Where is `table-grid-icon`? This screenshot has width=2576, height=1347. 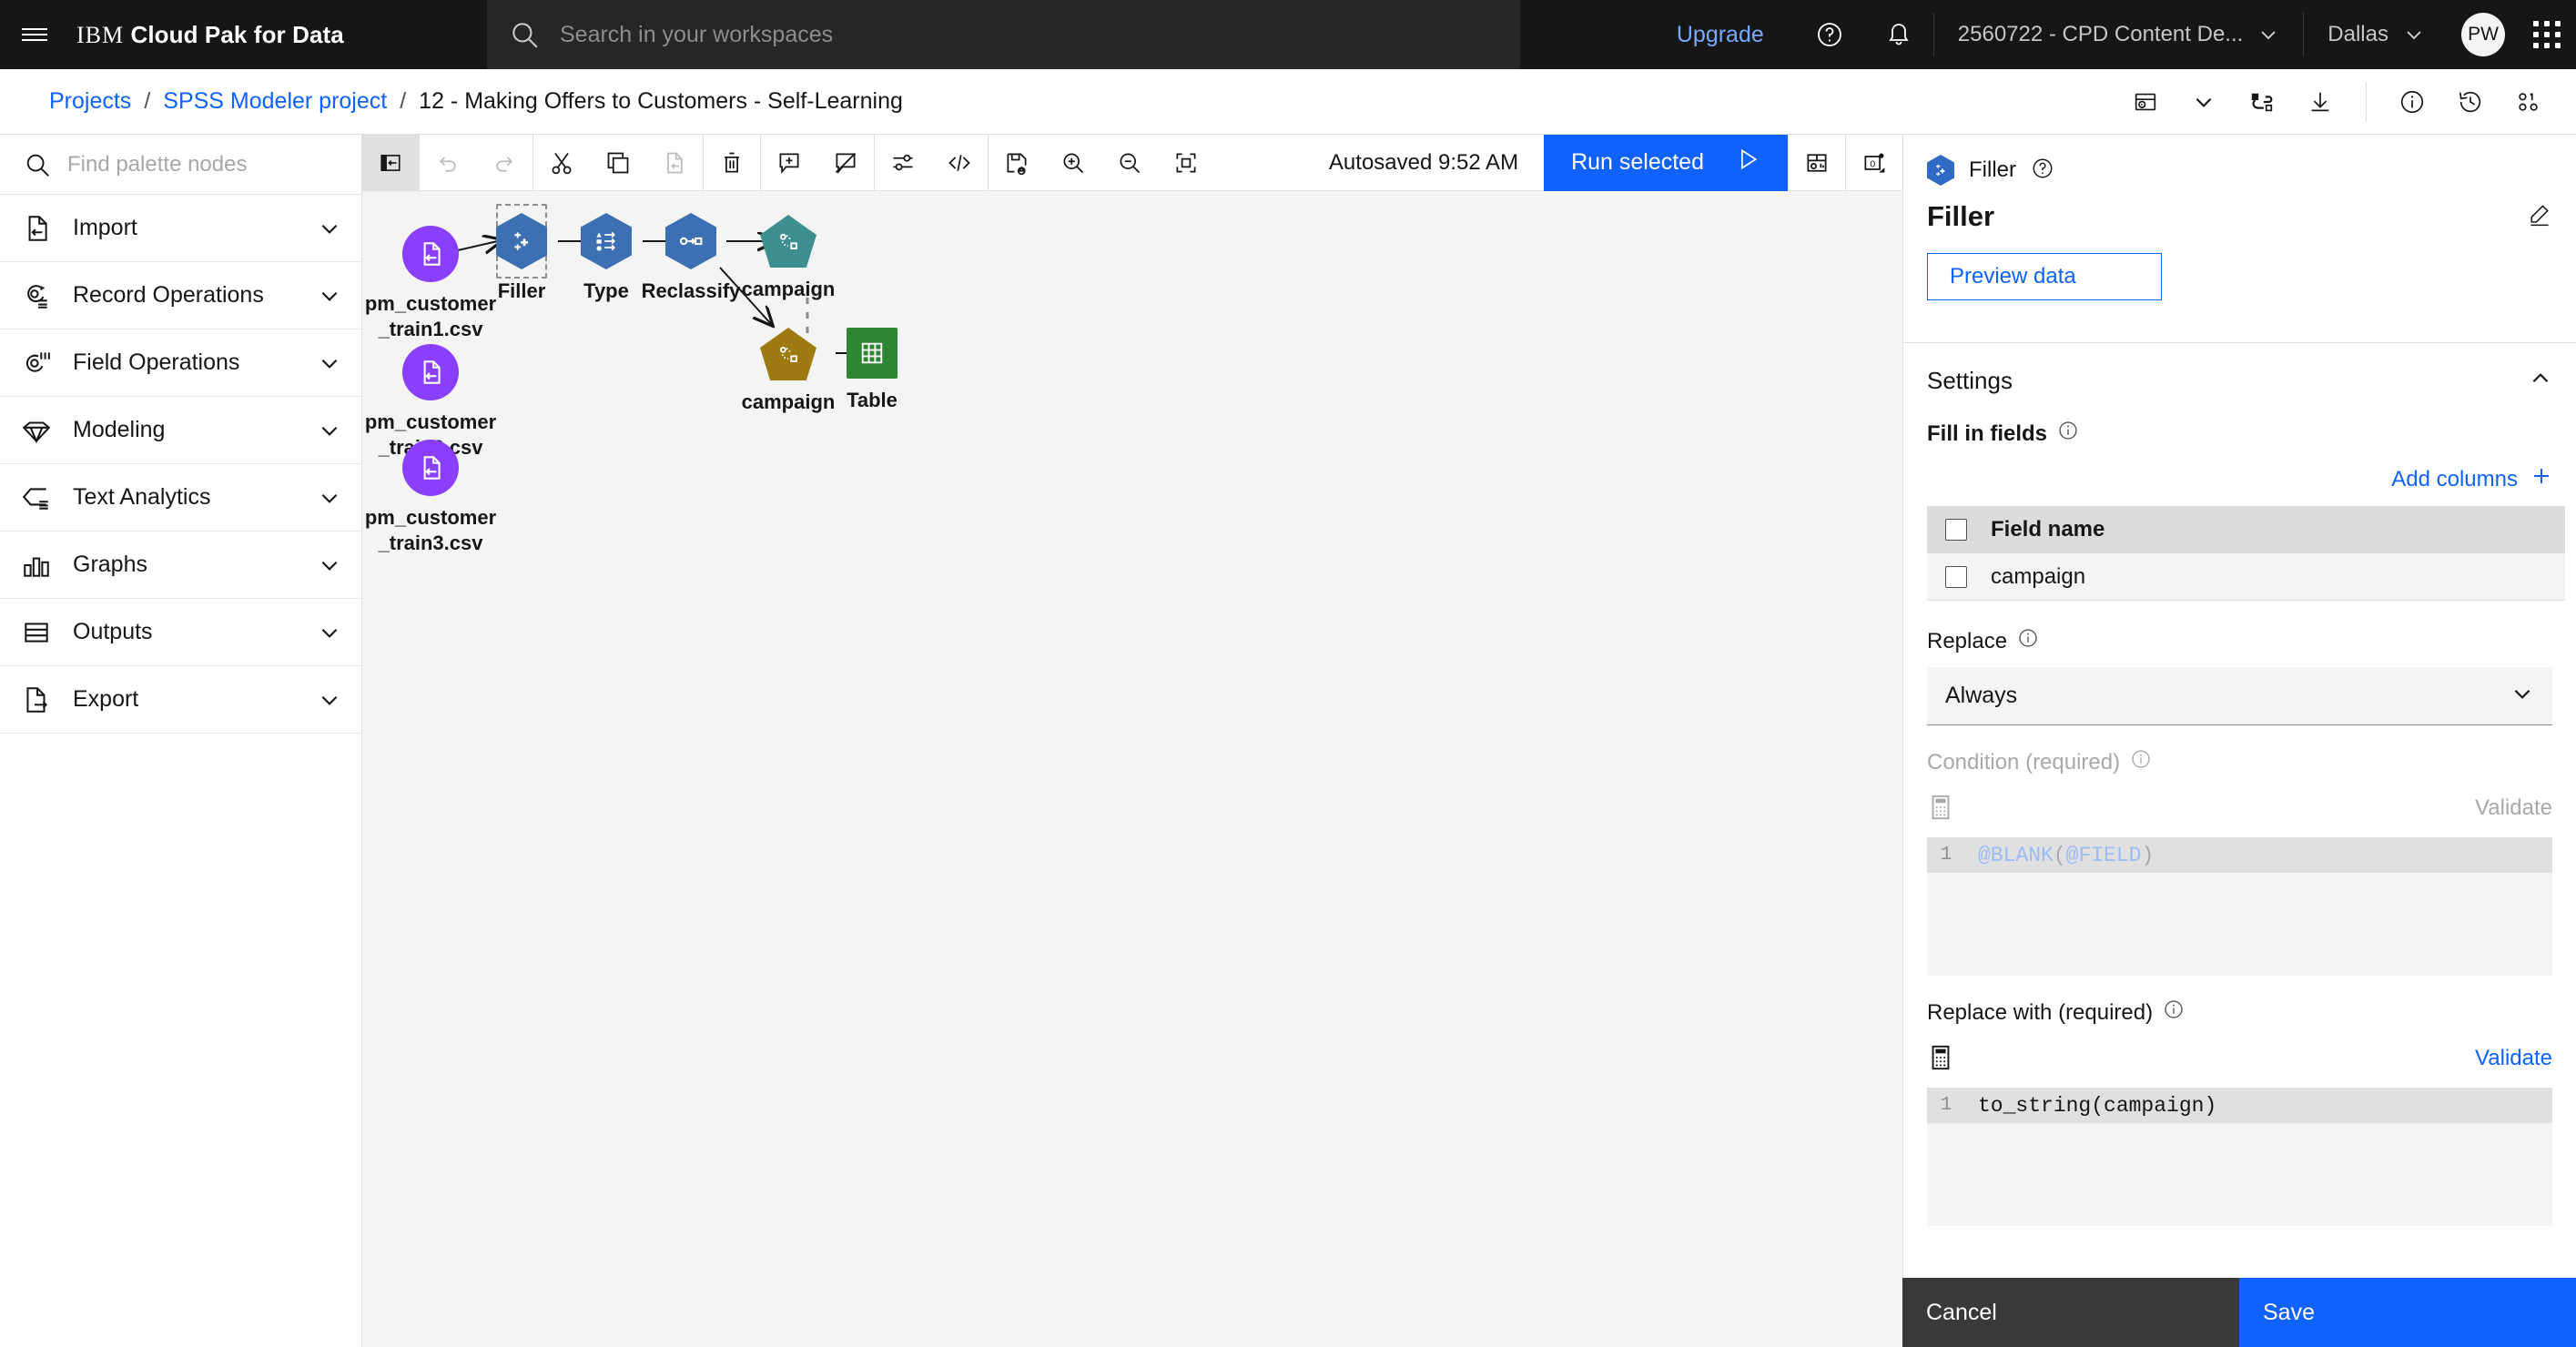
table-grid-icon is located at coordinates (872, 353).